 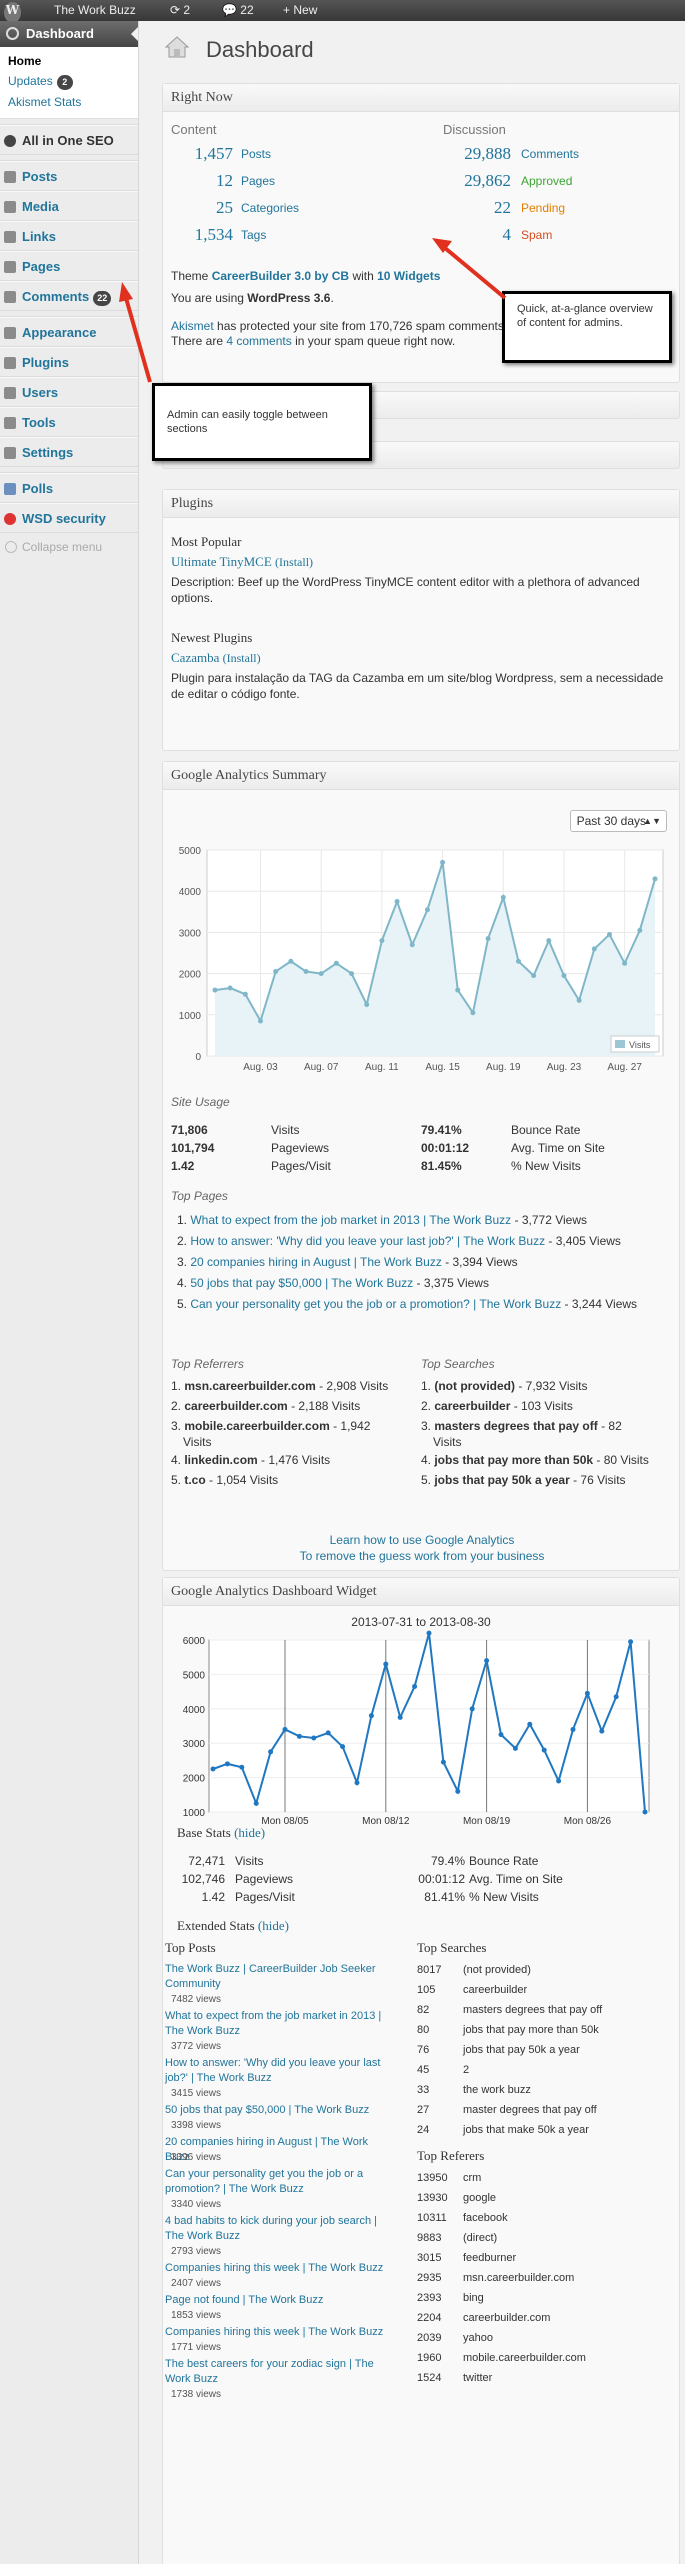 I want to click on content-count: 1,457, so click(x=198, y=154).